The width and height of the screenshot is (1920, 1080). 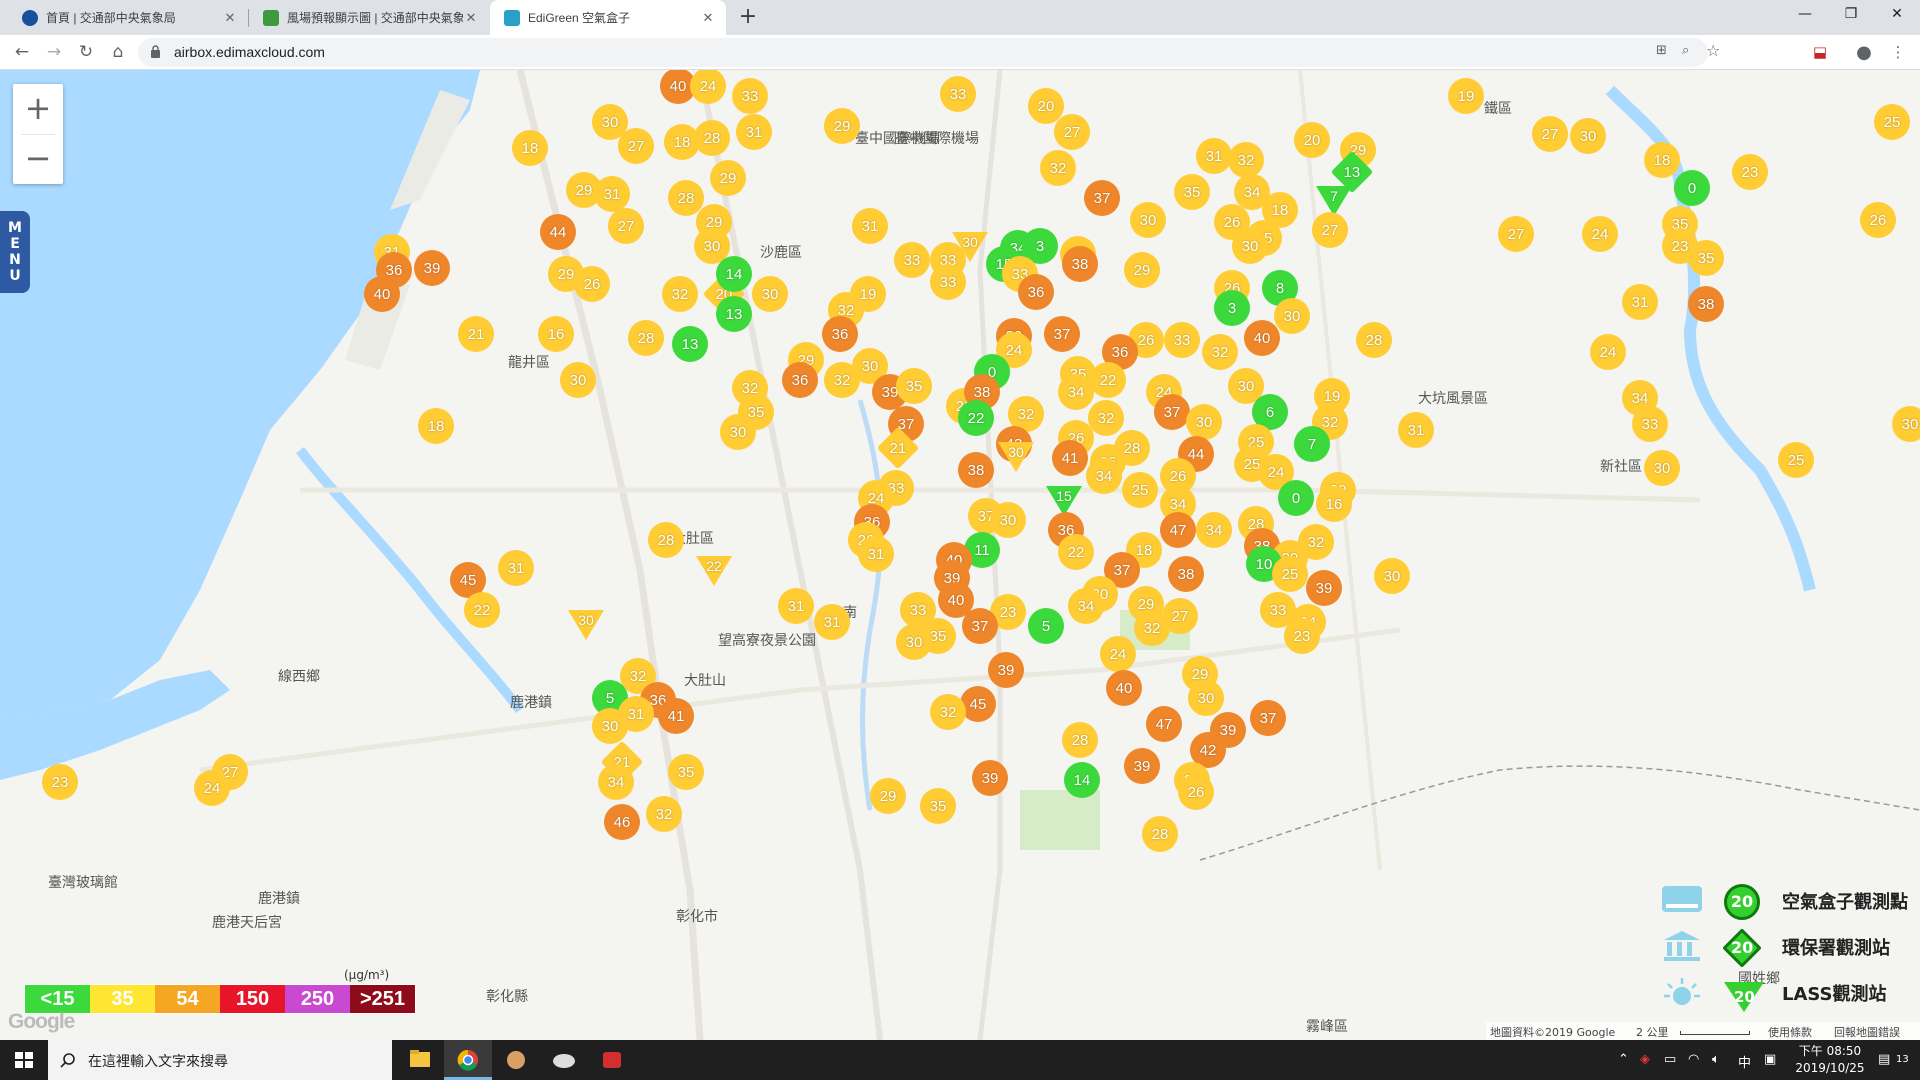 I want to click on airbox-station-marker: 47, so click(x=1164, y=724).